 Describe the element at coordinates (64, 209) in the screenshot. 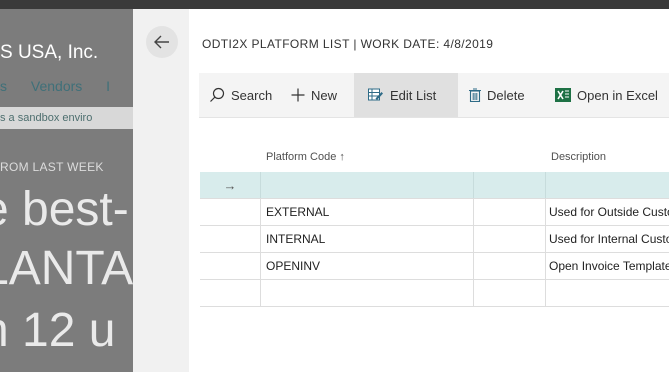

I see `headline-line: e best-` at that location.